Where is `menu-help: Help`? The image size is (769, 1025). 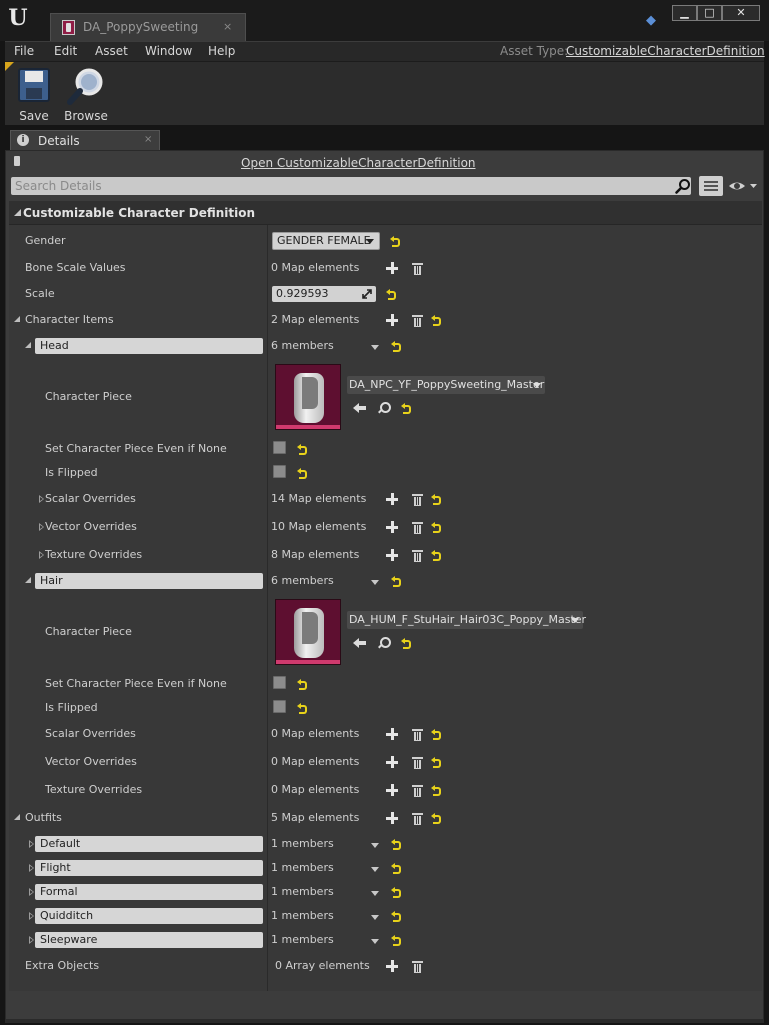
menu-help: Help is located at coordinates (221, 51).